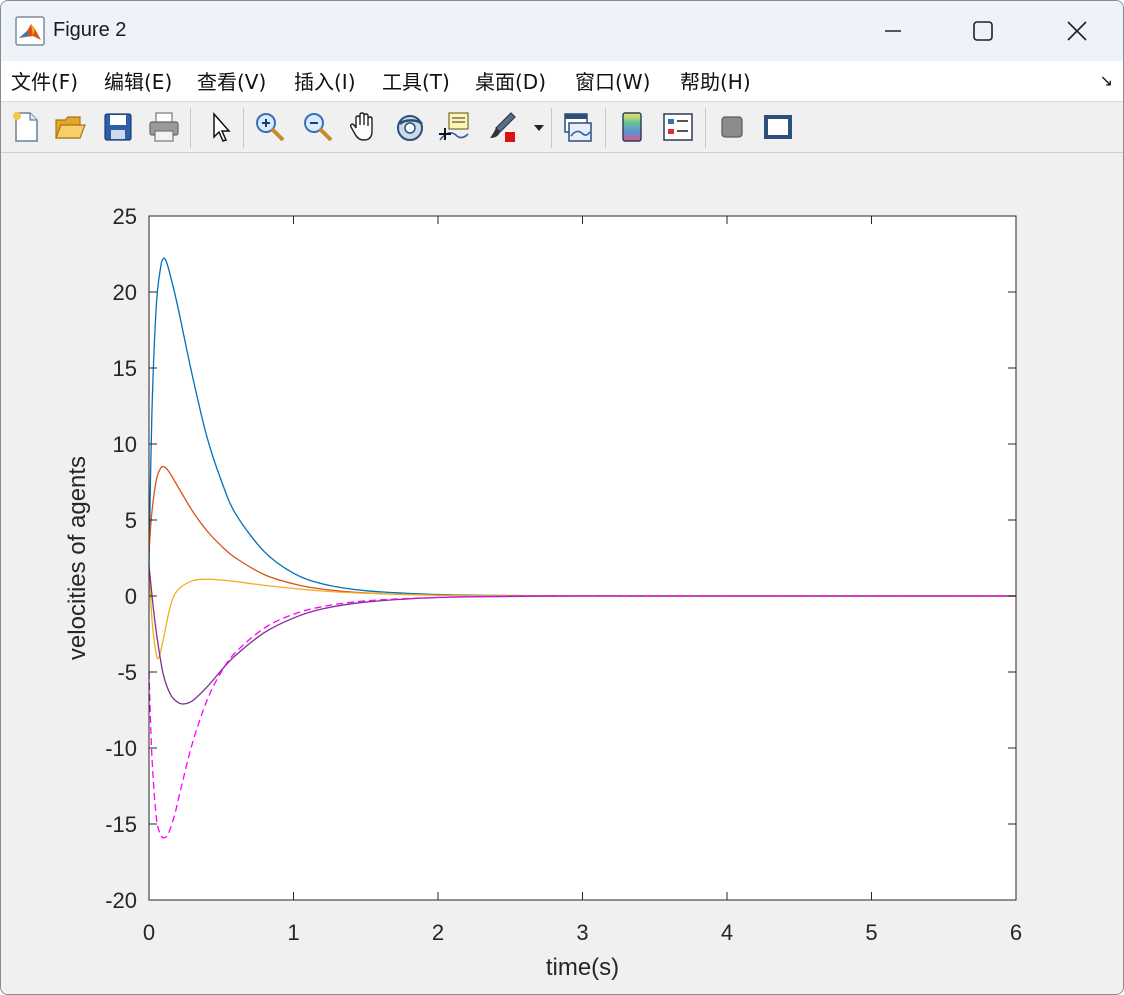  I want to click on close-button, so click(1077, 31).